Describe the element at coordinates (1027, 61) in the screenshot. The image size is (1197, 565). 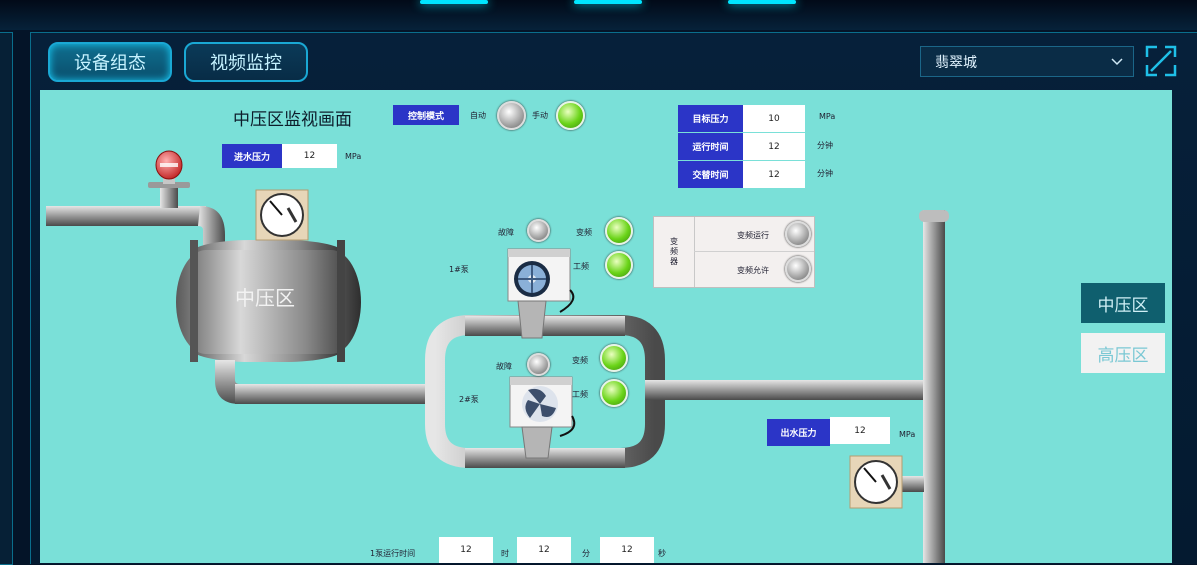
I see `location-select: 翡翠城` at that location.